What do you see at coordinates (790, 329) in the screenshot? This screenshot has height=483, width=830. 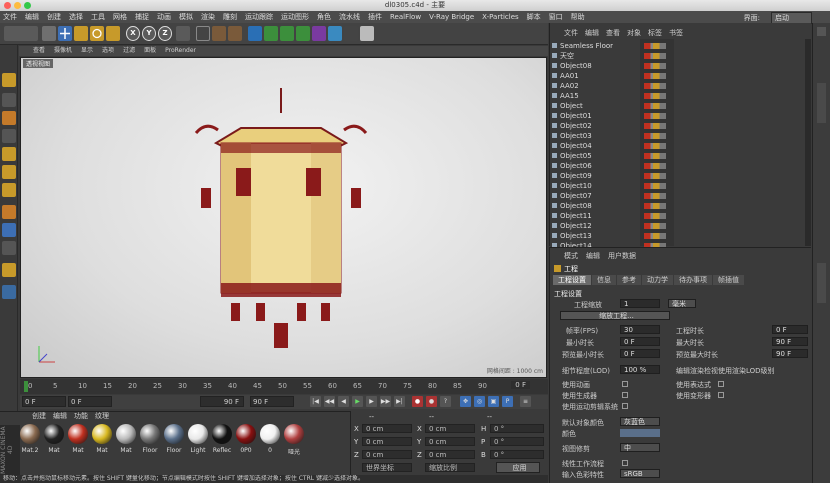 I see `duration-field: 0 F` at bounding box center [790, 329].